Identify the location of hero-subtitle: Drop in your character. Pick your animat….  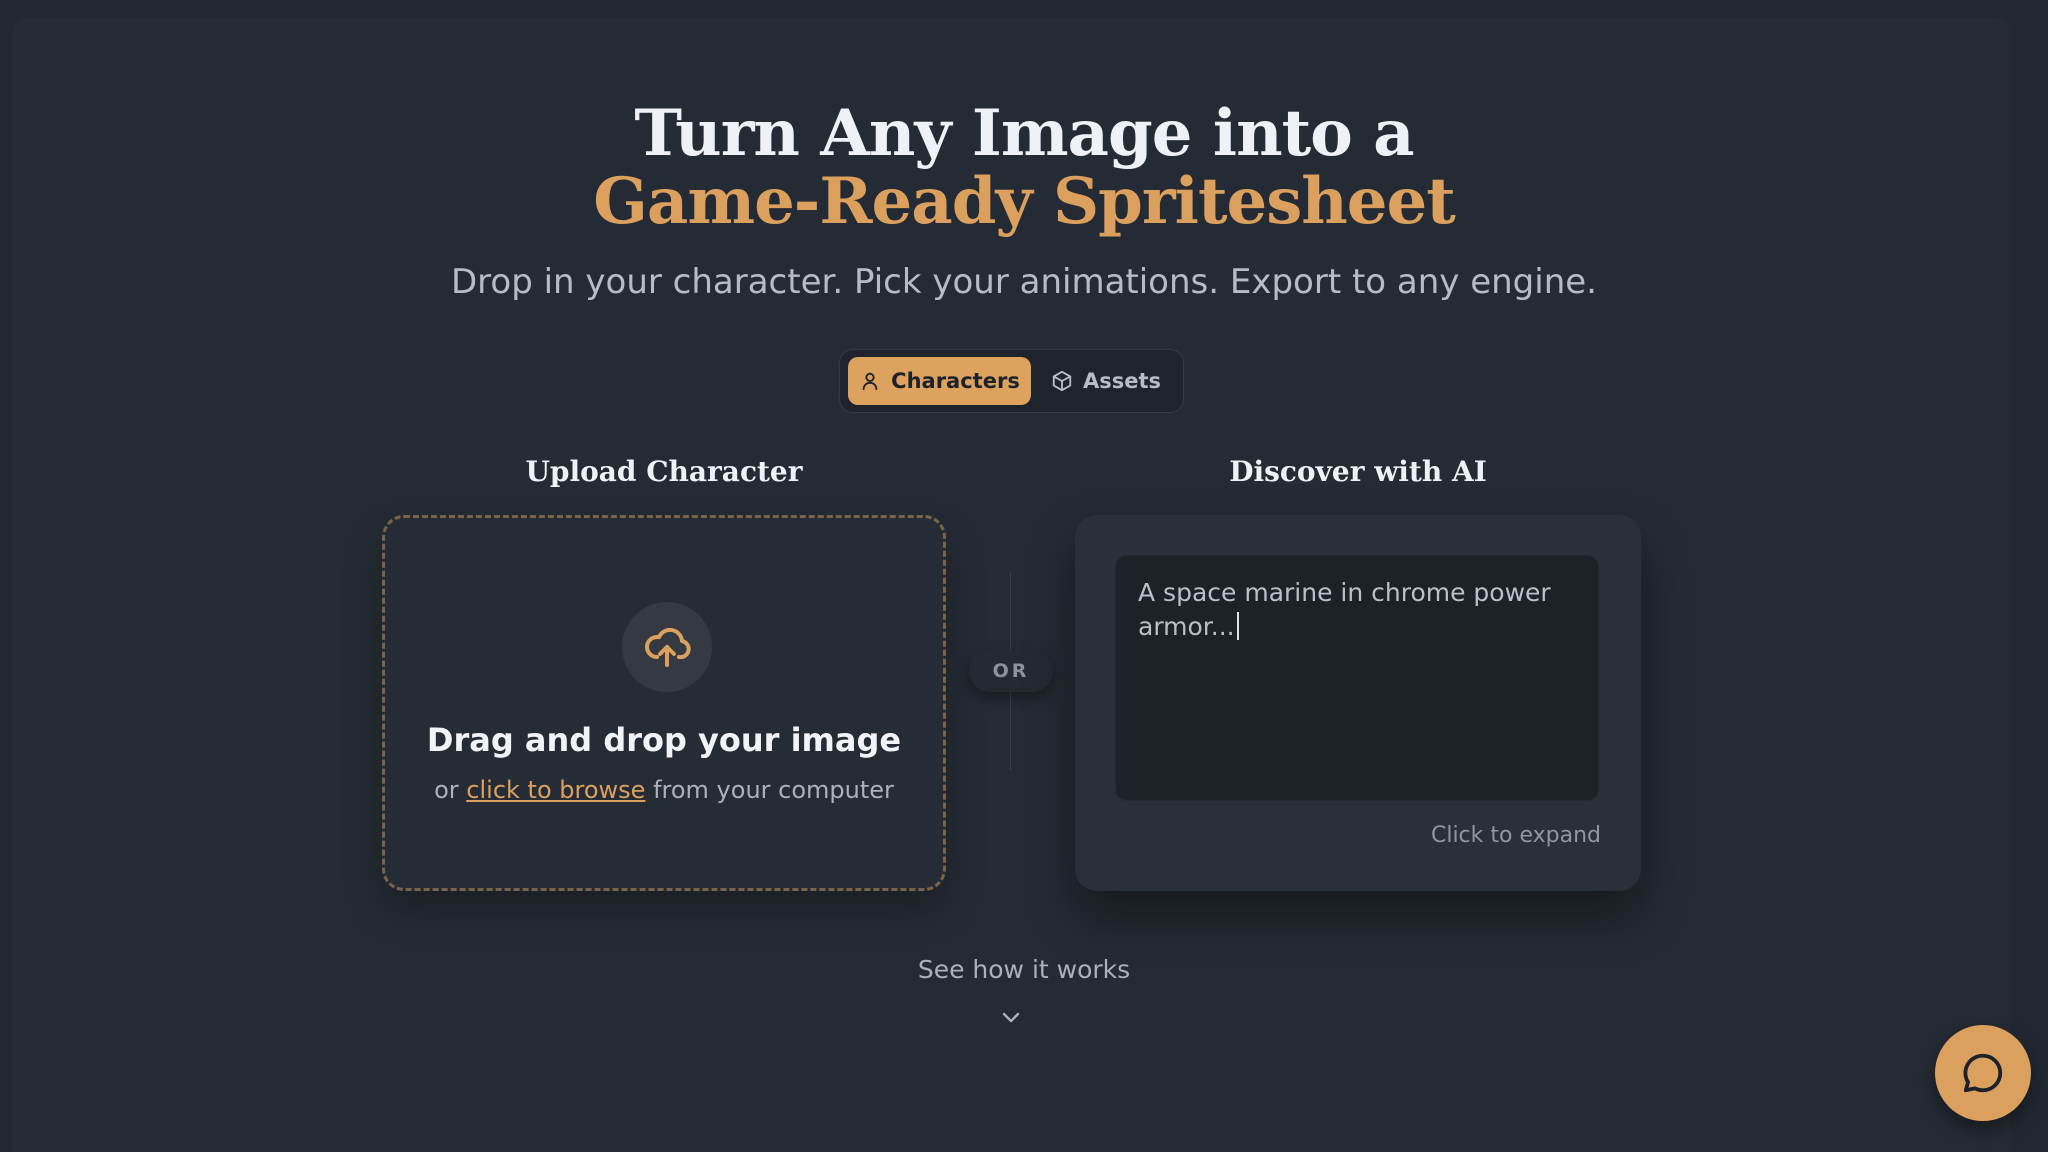
(1024, 282).